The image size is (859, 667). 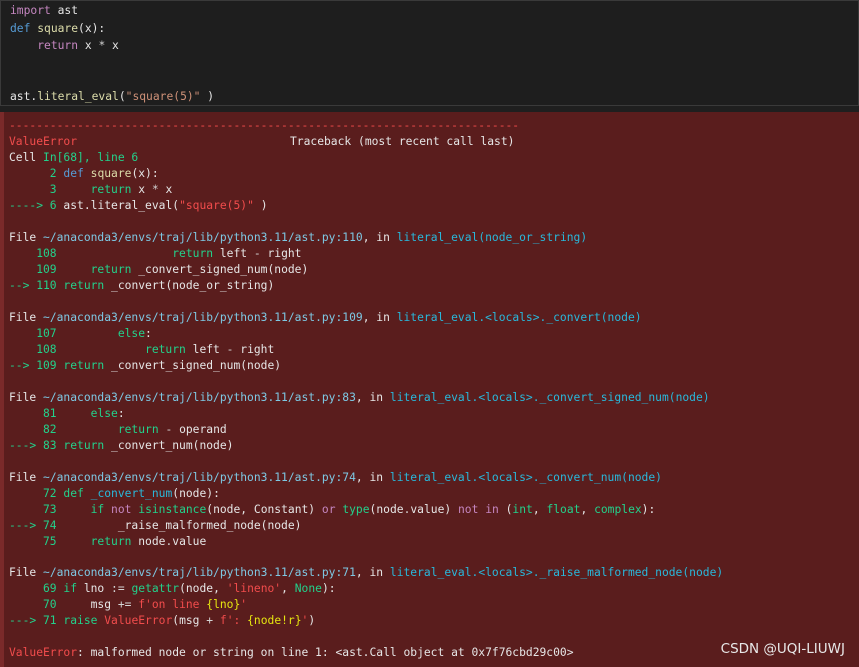 What do you see at coordinates (244, 604) in the screenshot?
I see `token: '` at bounding box center [244, 604].